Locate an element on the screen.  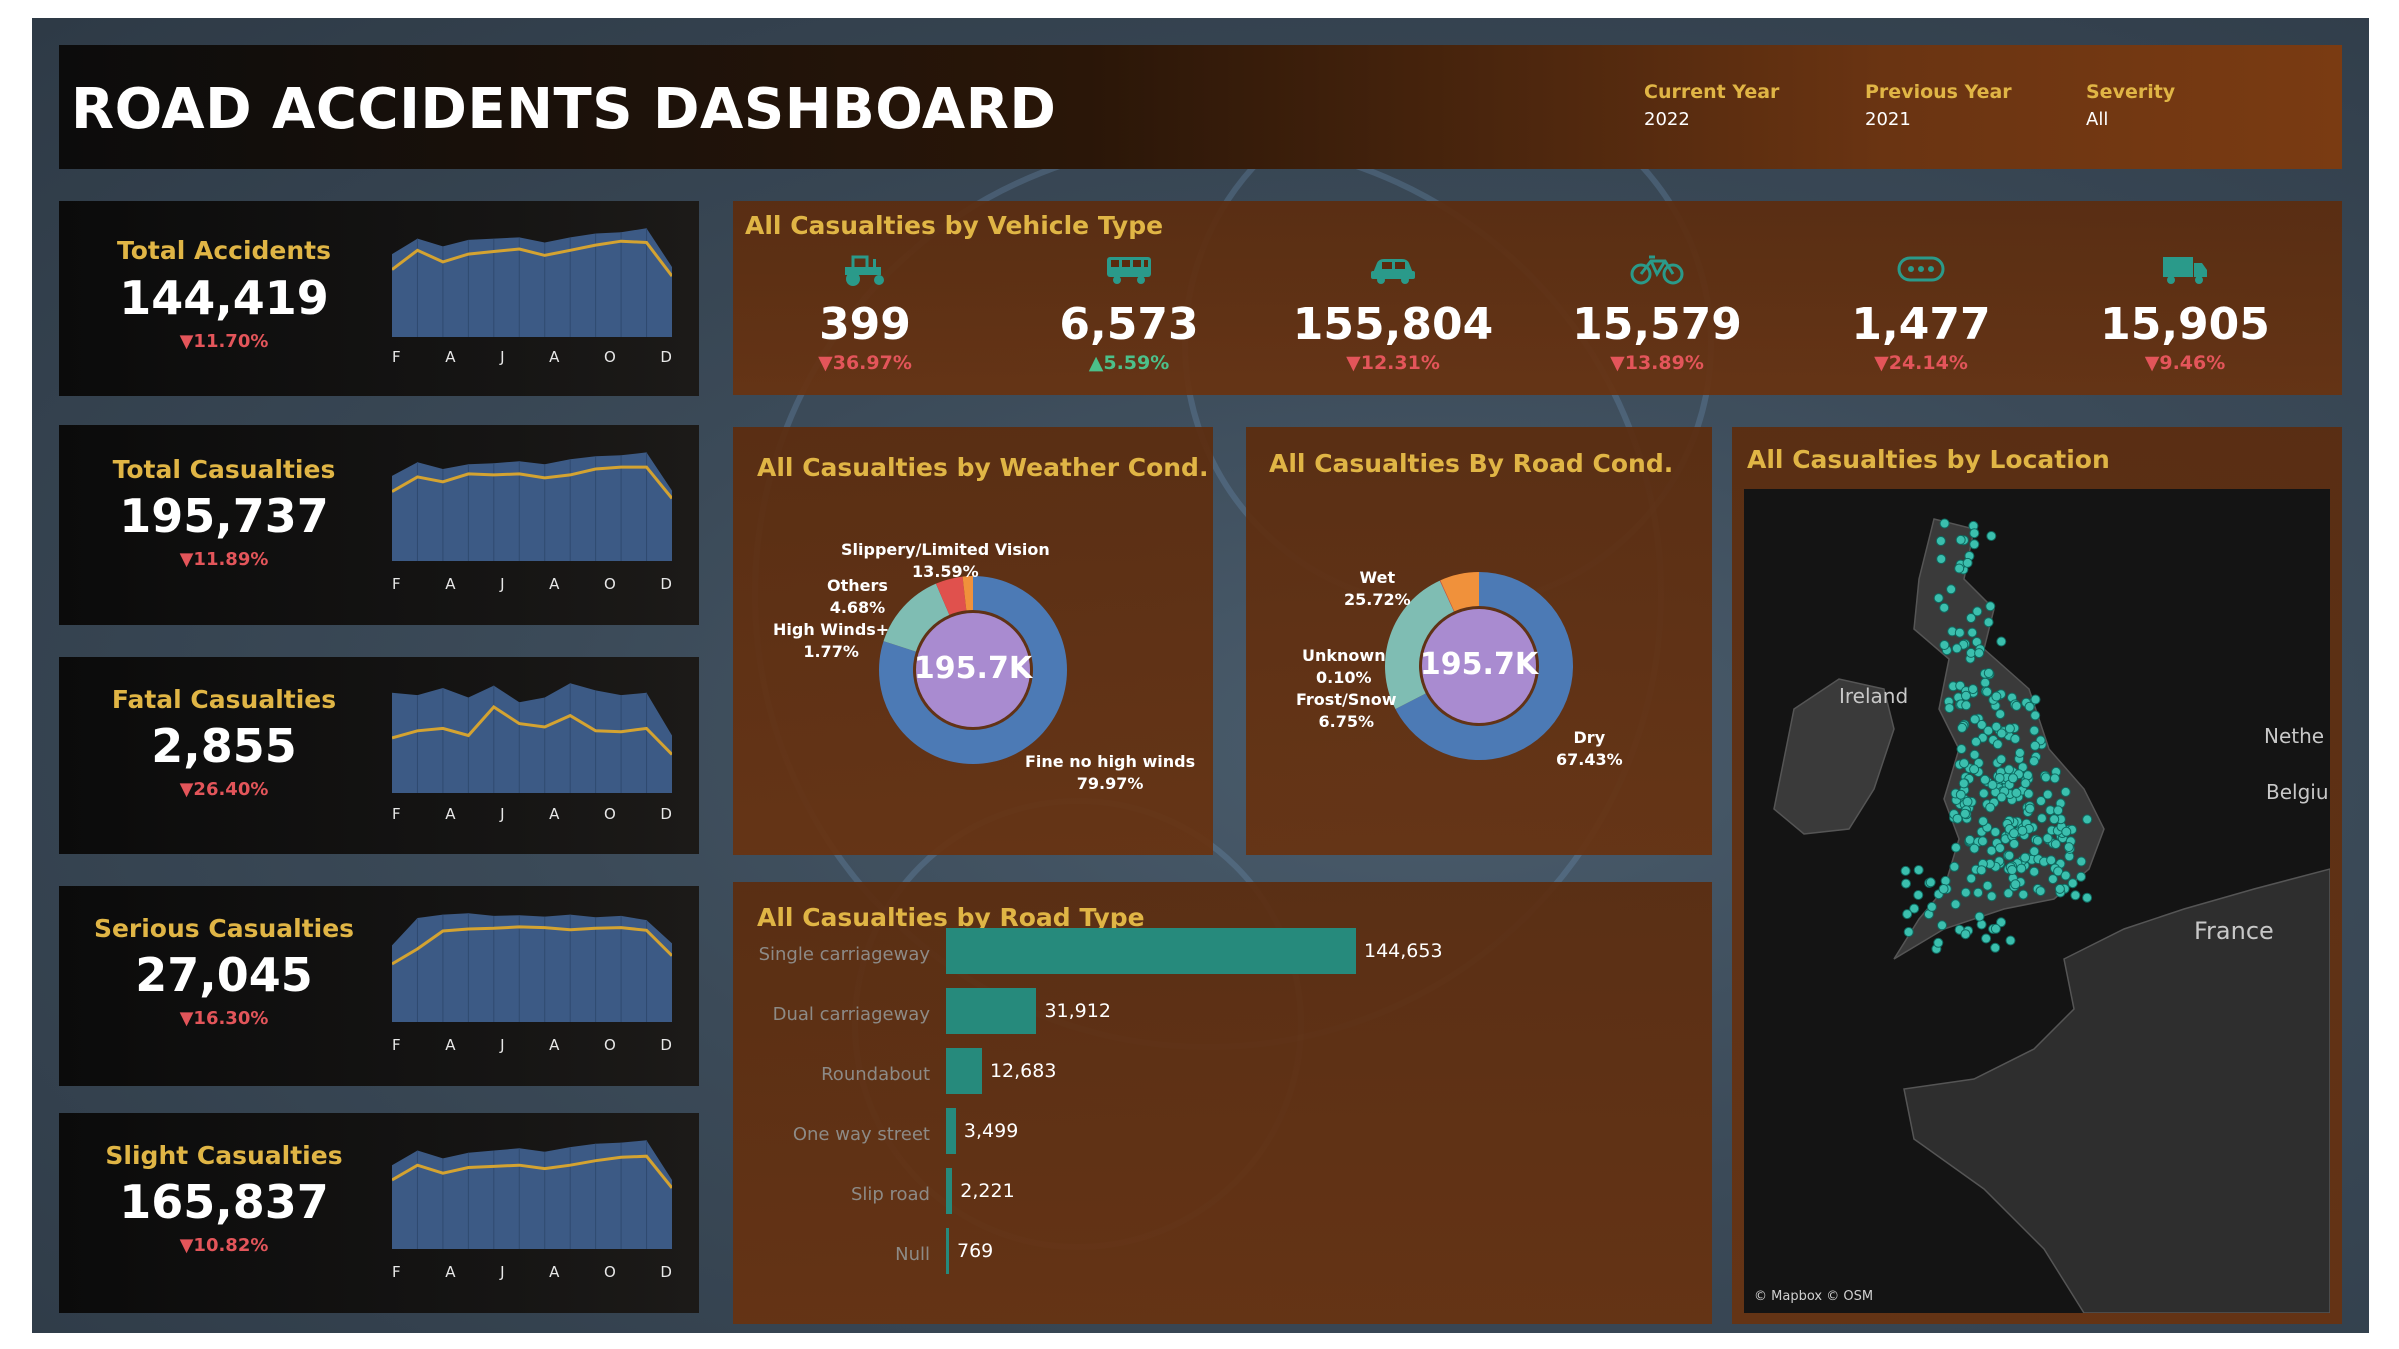
kpi-card-fatal-casualties: Fatal Casualties 2,855 ▼26.40% F A J A O D is located at coordinates (379, 755).